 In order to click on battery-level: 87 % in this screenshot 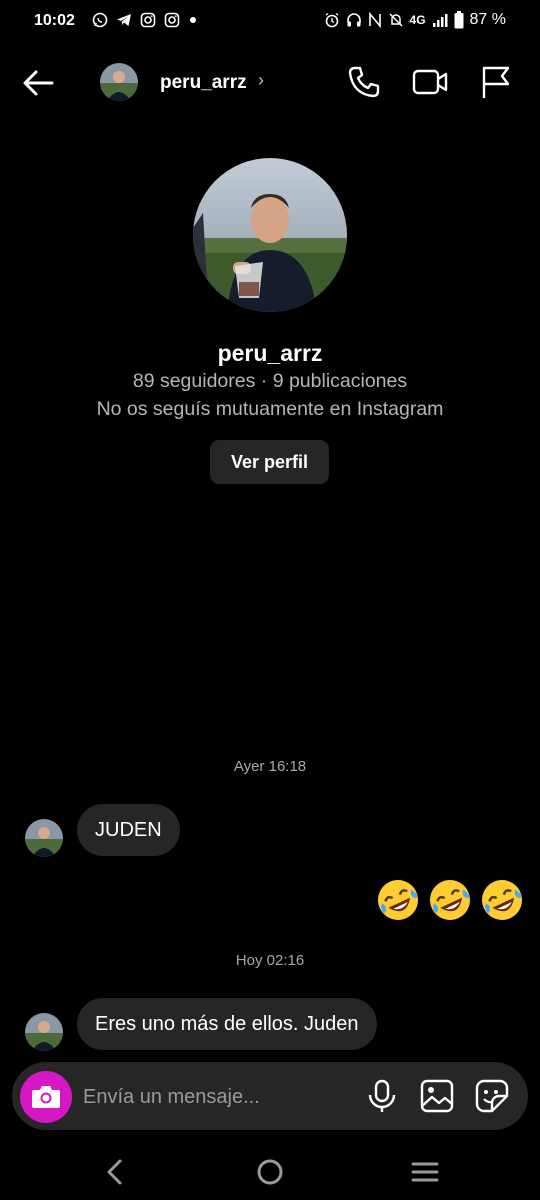, I will do `click(487, 19)`.